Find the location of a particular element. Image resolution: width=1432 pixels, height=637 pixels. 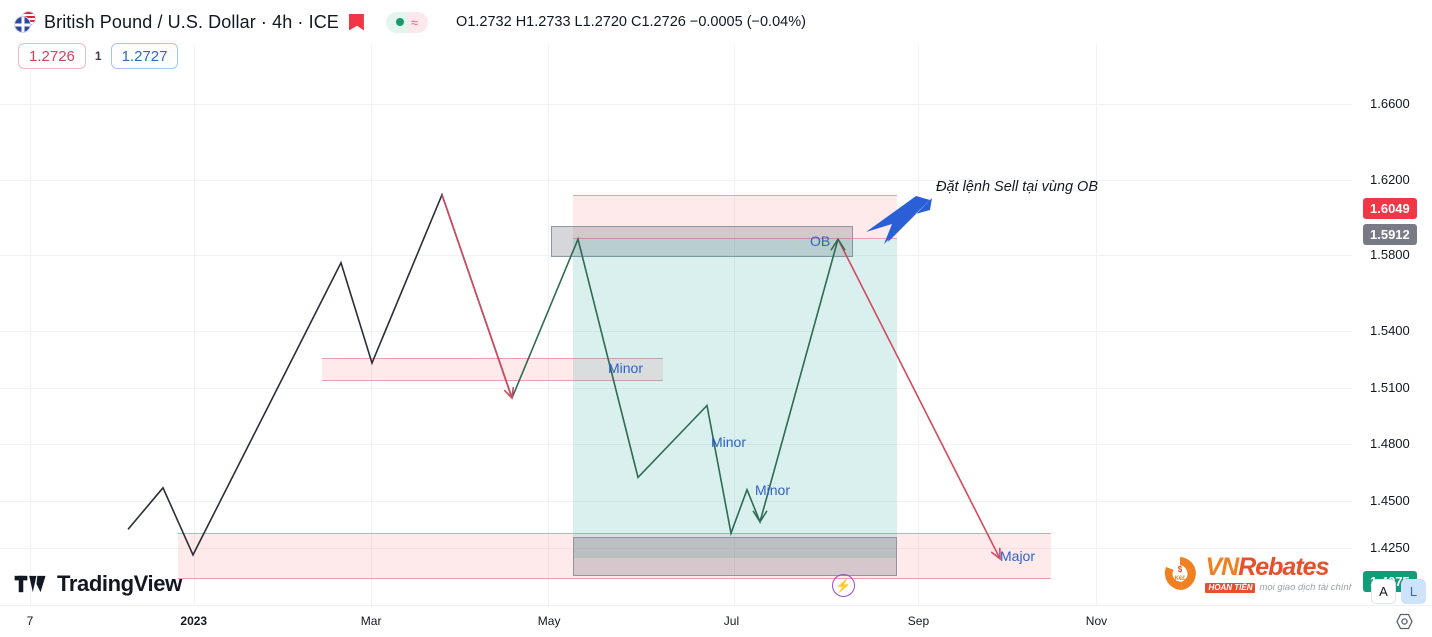

price-tick-label: 1.6600 is located at coordinates (1390, 103).